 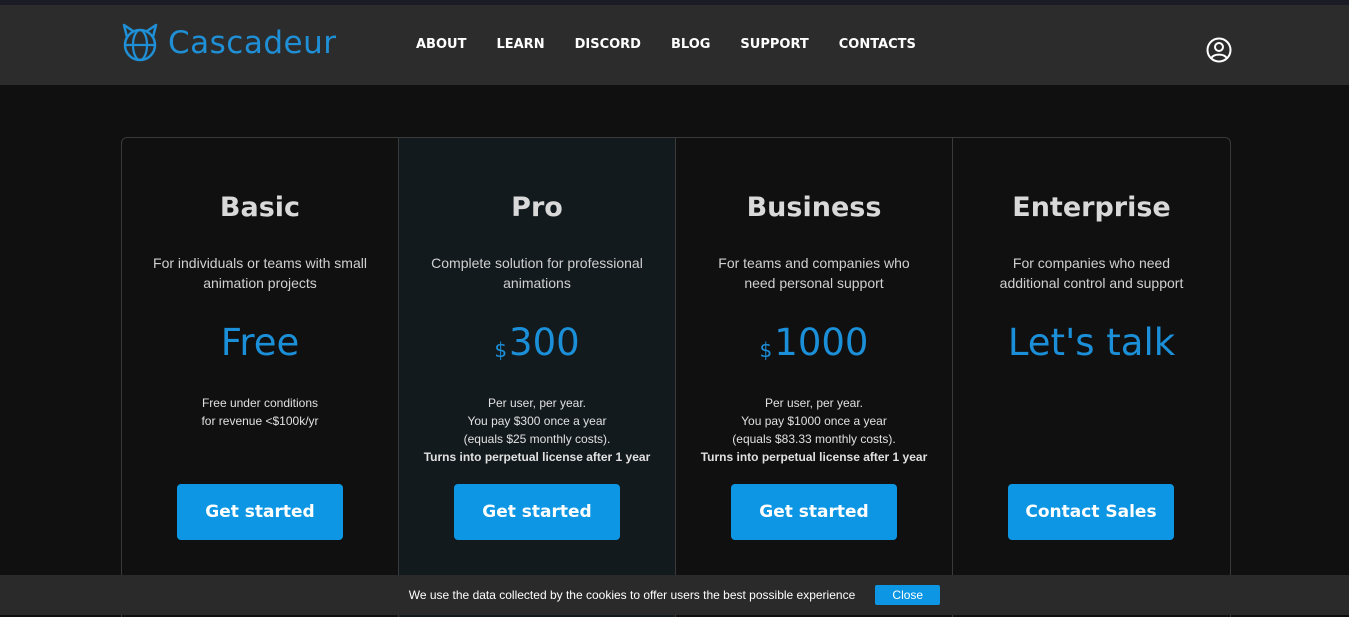 I want to click on plan-title: Business, so click(x=814, y=207).